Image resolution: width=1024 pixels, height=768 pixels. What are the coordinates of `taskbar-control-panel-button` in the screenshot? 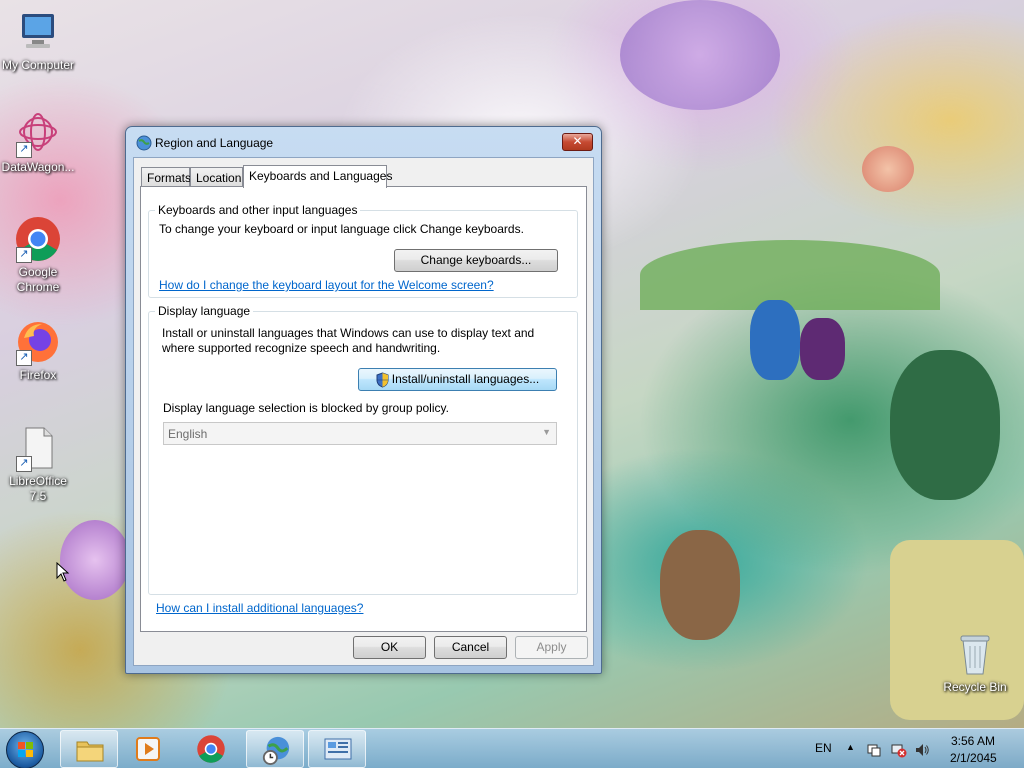 It's located at (337, 749).